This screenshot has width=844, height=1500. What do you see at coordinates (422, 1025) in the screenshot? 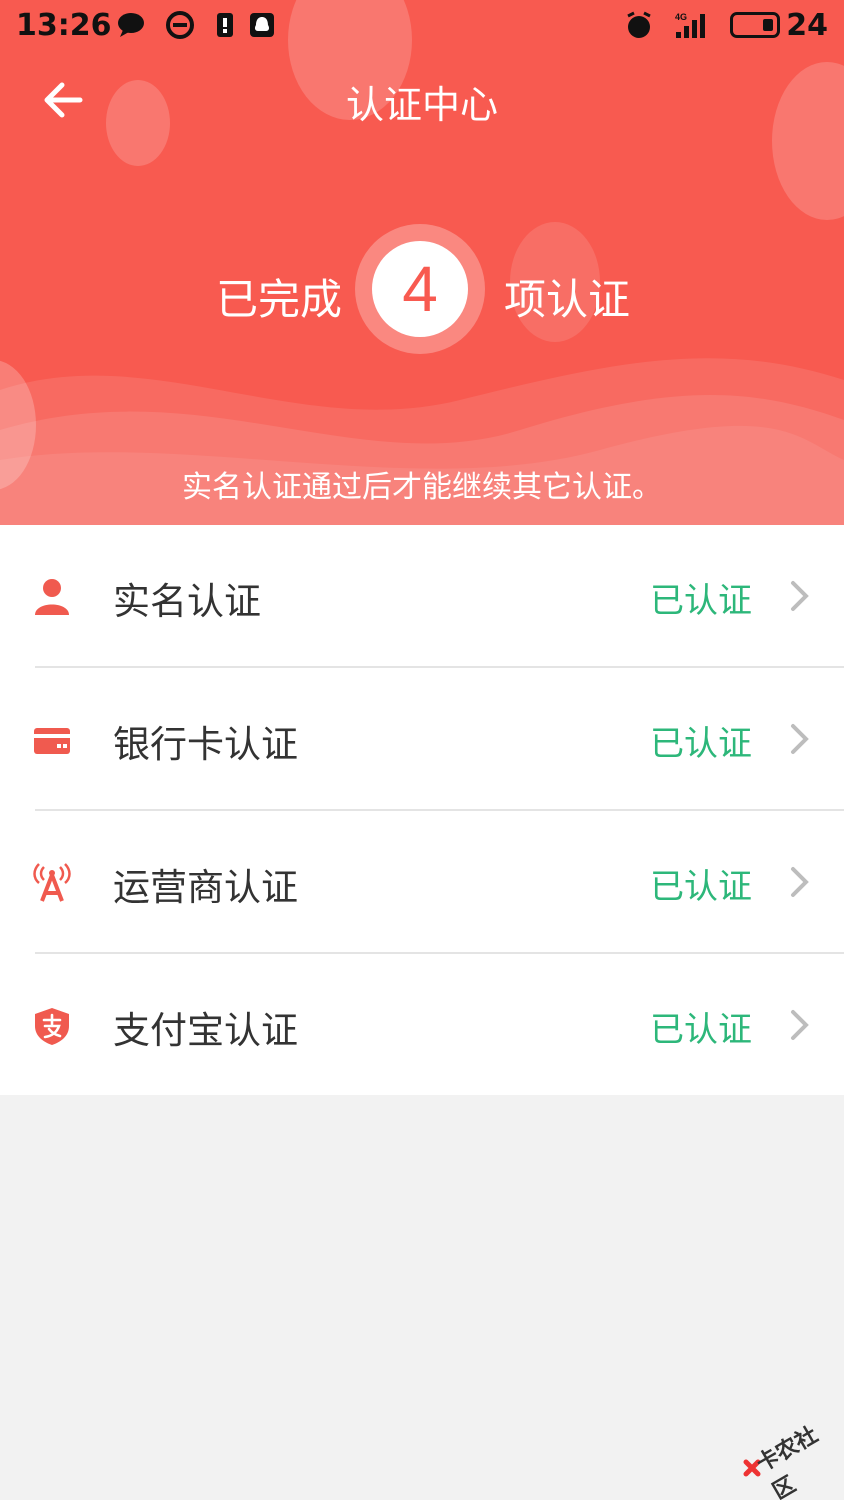
I see `list-item-alipay: 支付宝认证 已认证` at bounding box center [422, 1025].